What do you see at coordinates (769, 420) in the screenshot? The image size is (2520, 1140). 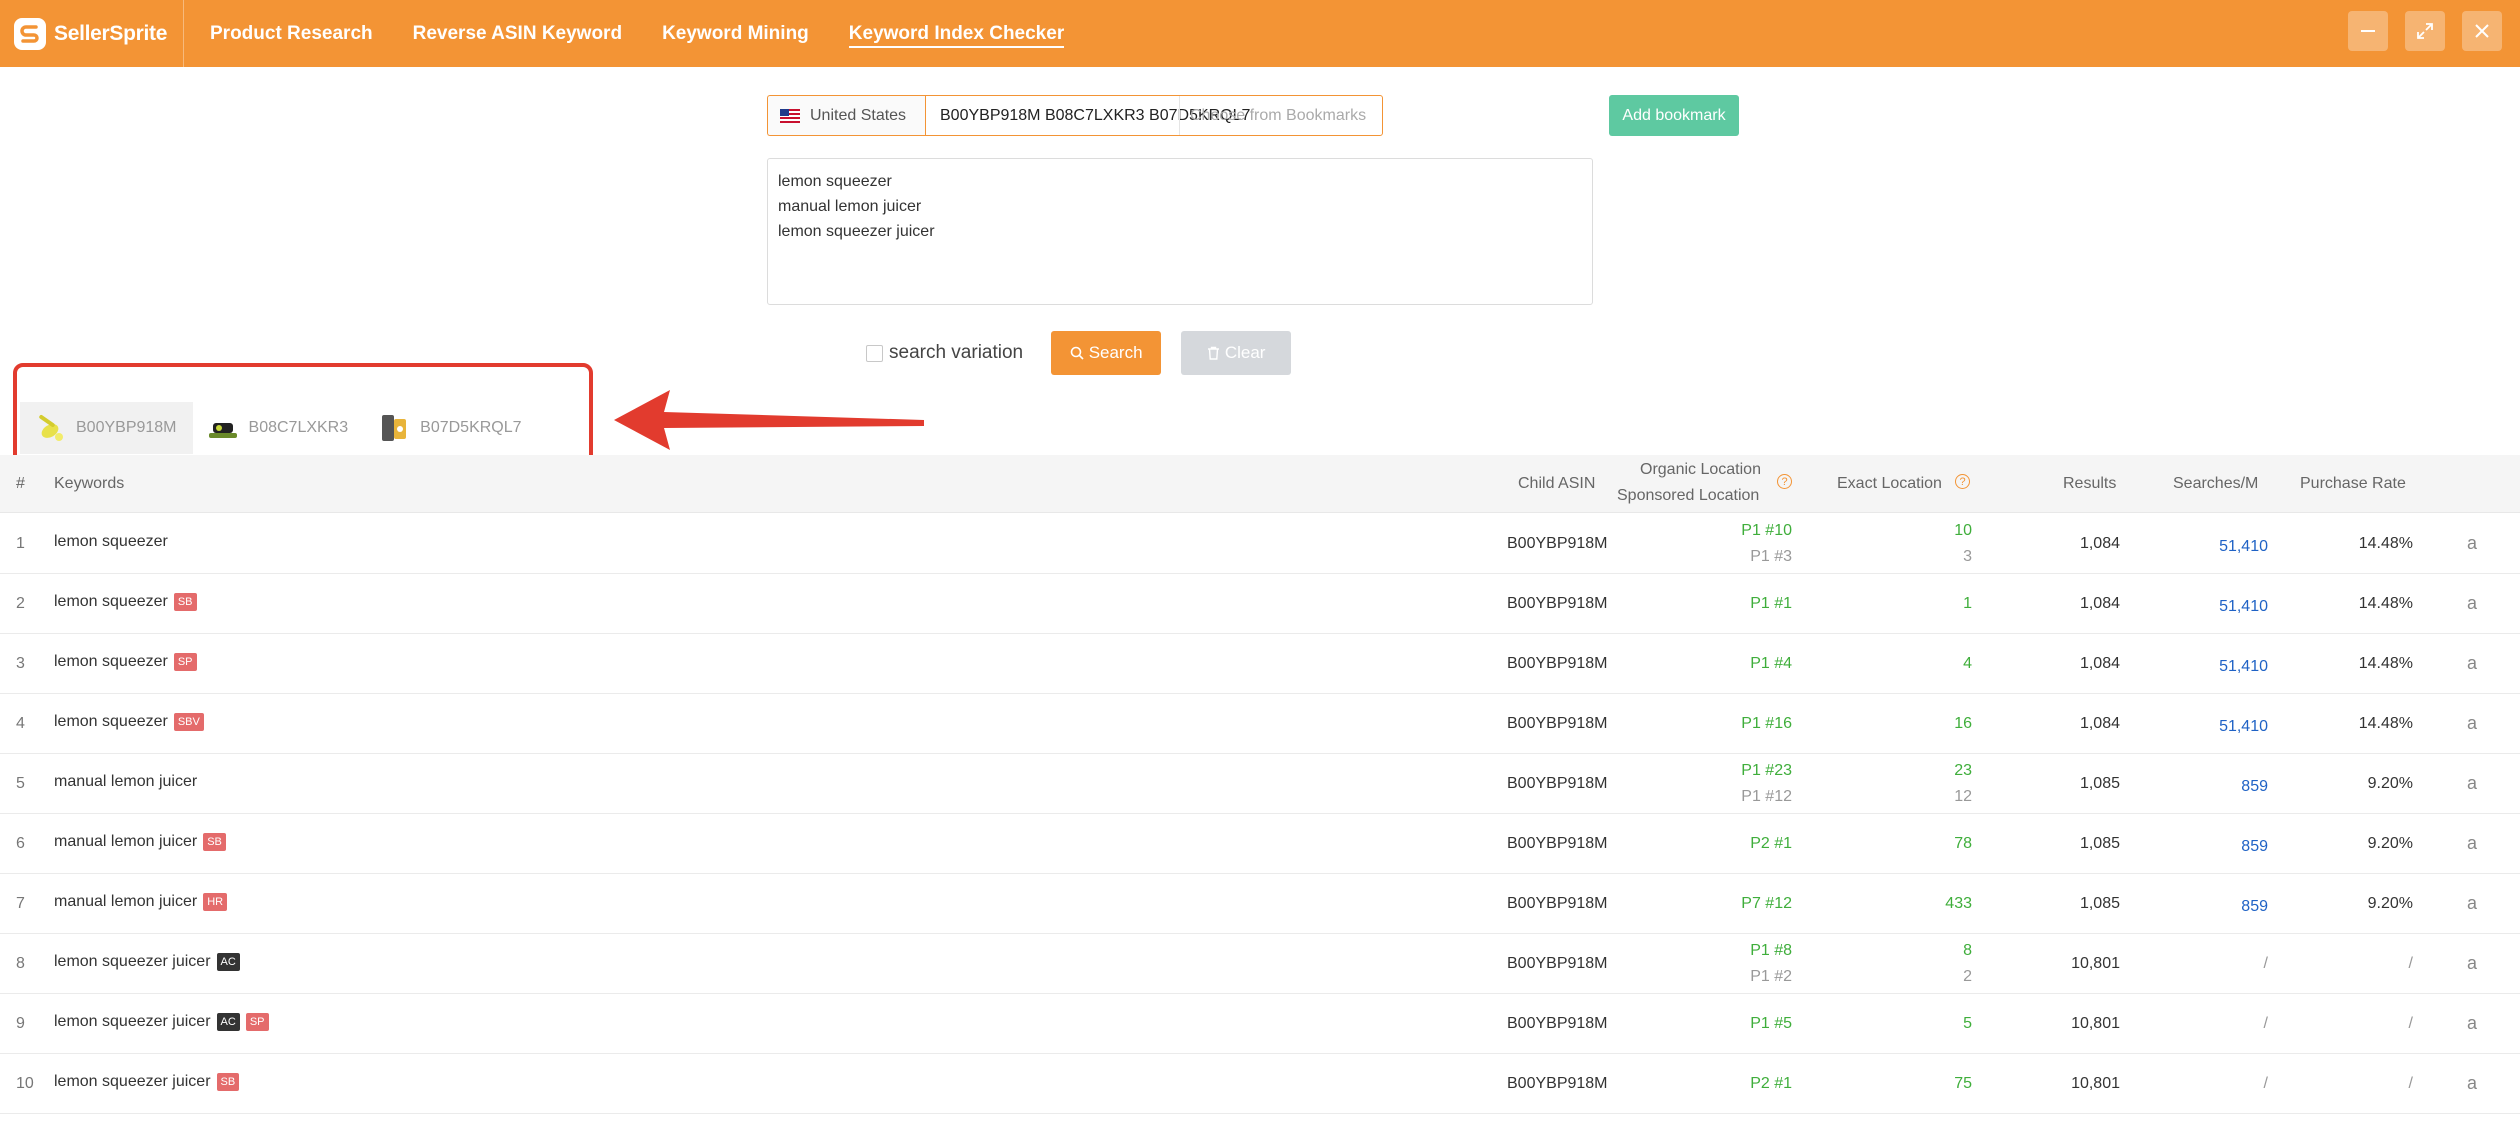 I see `annotation-arrow-icon` at bounding box center [769, 420].